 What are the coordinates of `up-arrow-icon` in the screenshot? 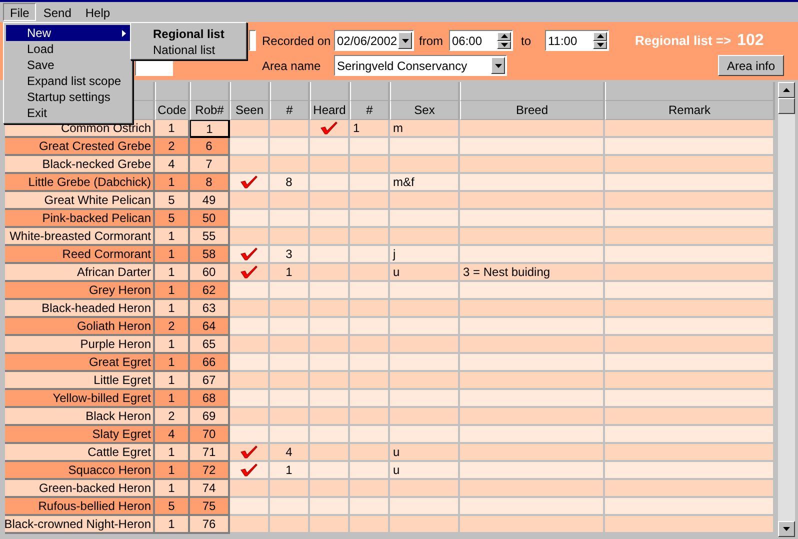 It's located at (504, 36).